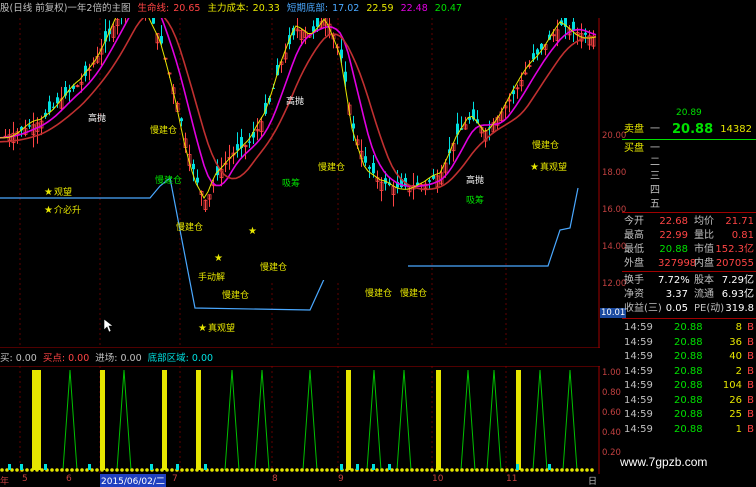  What do you see at coordinates (655, 204) in the screenshot?
I see `bid-level-5: 五` at bounding box center [655, 204].